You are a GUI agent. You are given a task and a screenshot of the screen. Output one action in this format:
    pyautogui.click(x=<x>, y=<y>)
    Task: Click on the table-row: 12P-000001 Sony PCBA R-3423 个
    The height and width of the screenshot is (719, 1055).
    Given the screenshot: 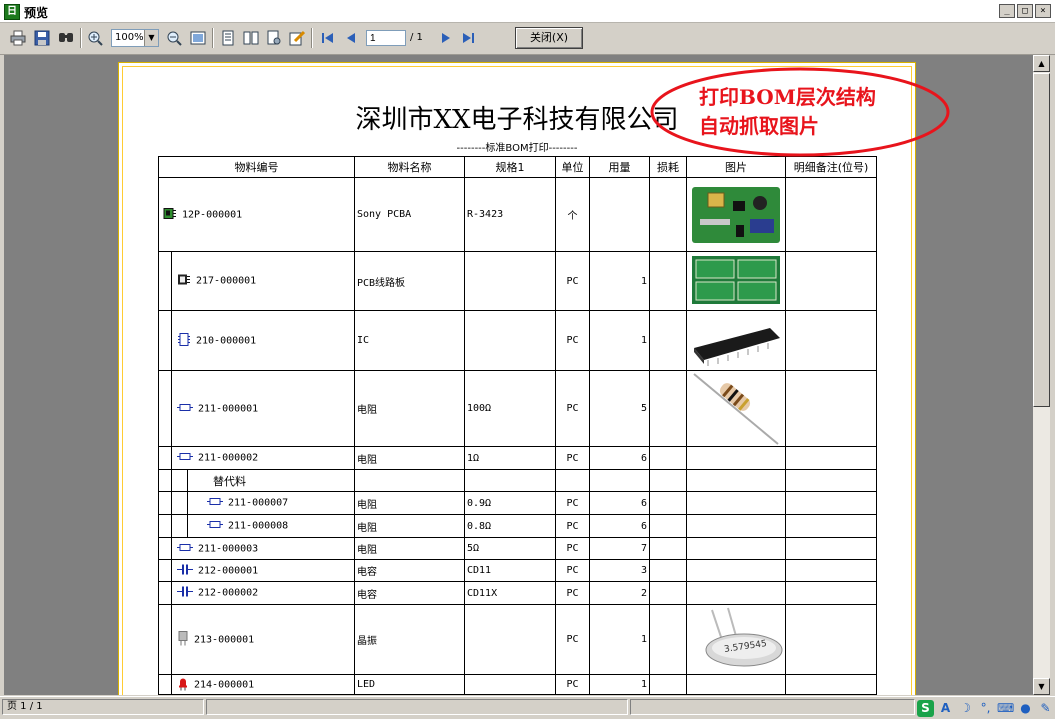 What is the action you would take?
    pyautogui.click(x=517, y=214)
    